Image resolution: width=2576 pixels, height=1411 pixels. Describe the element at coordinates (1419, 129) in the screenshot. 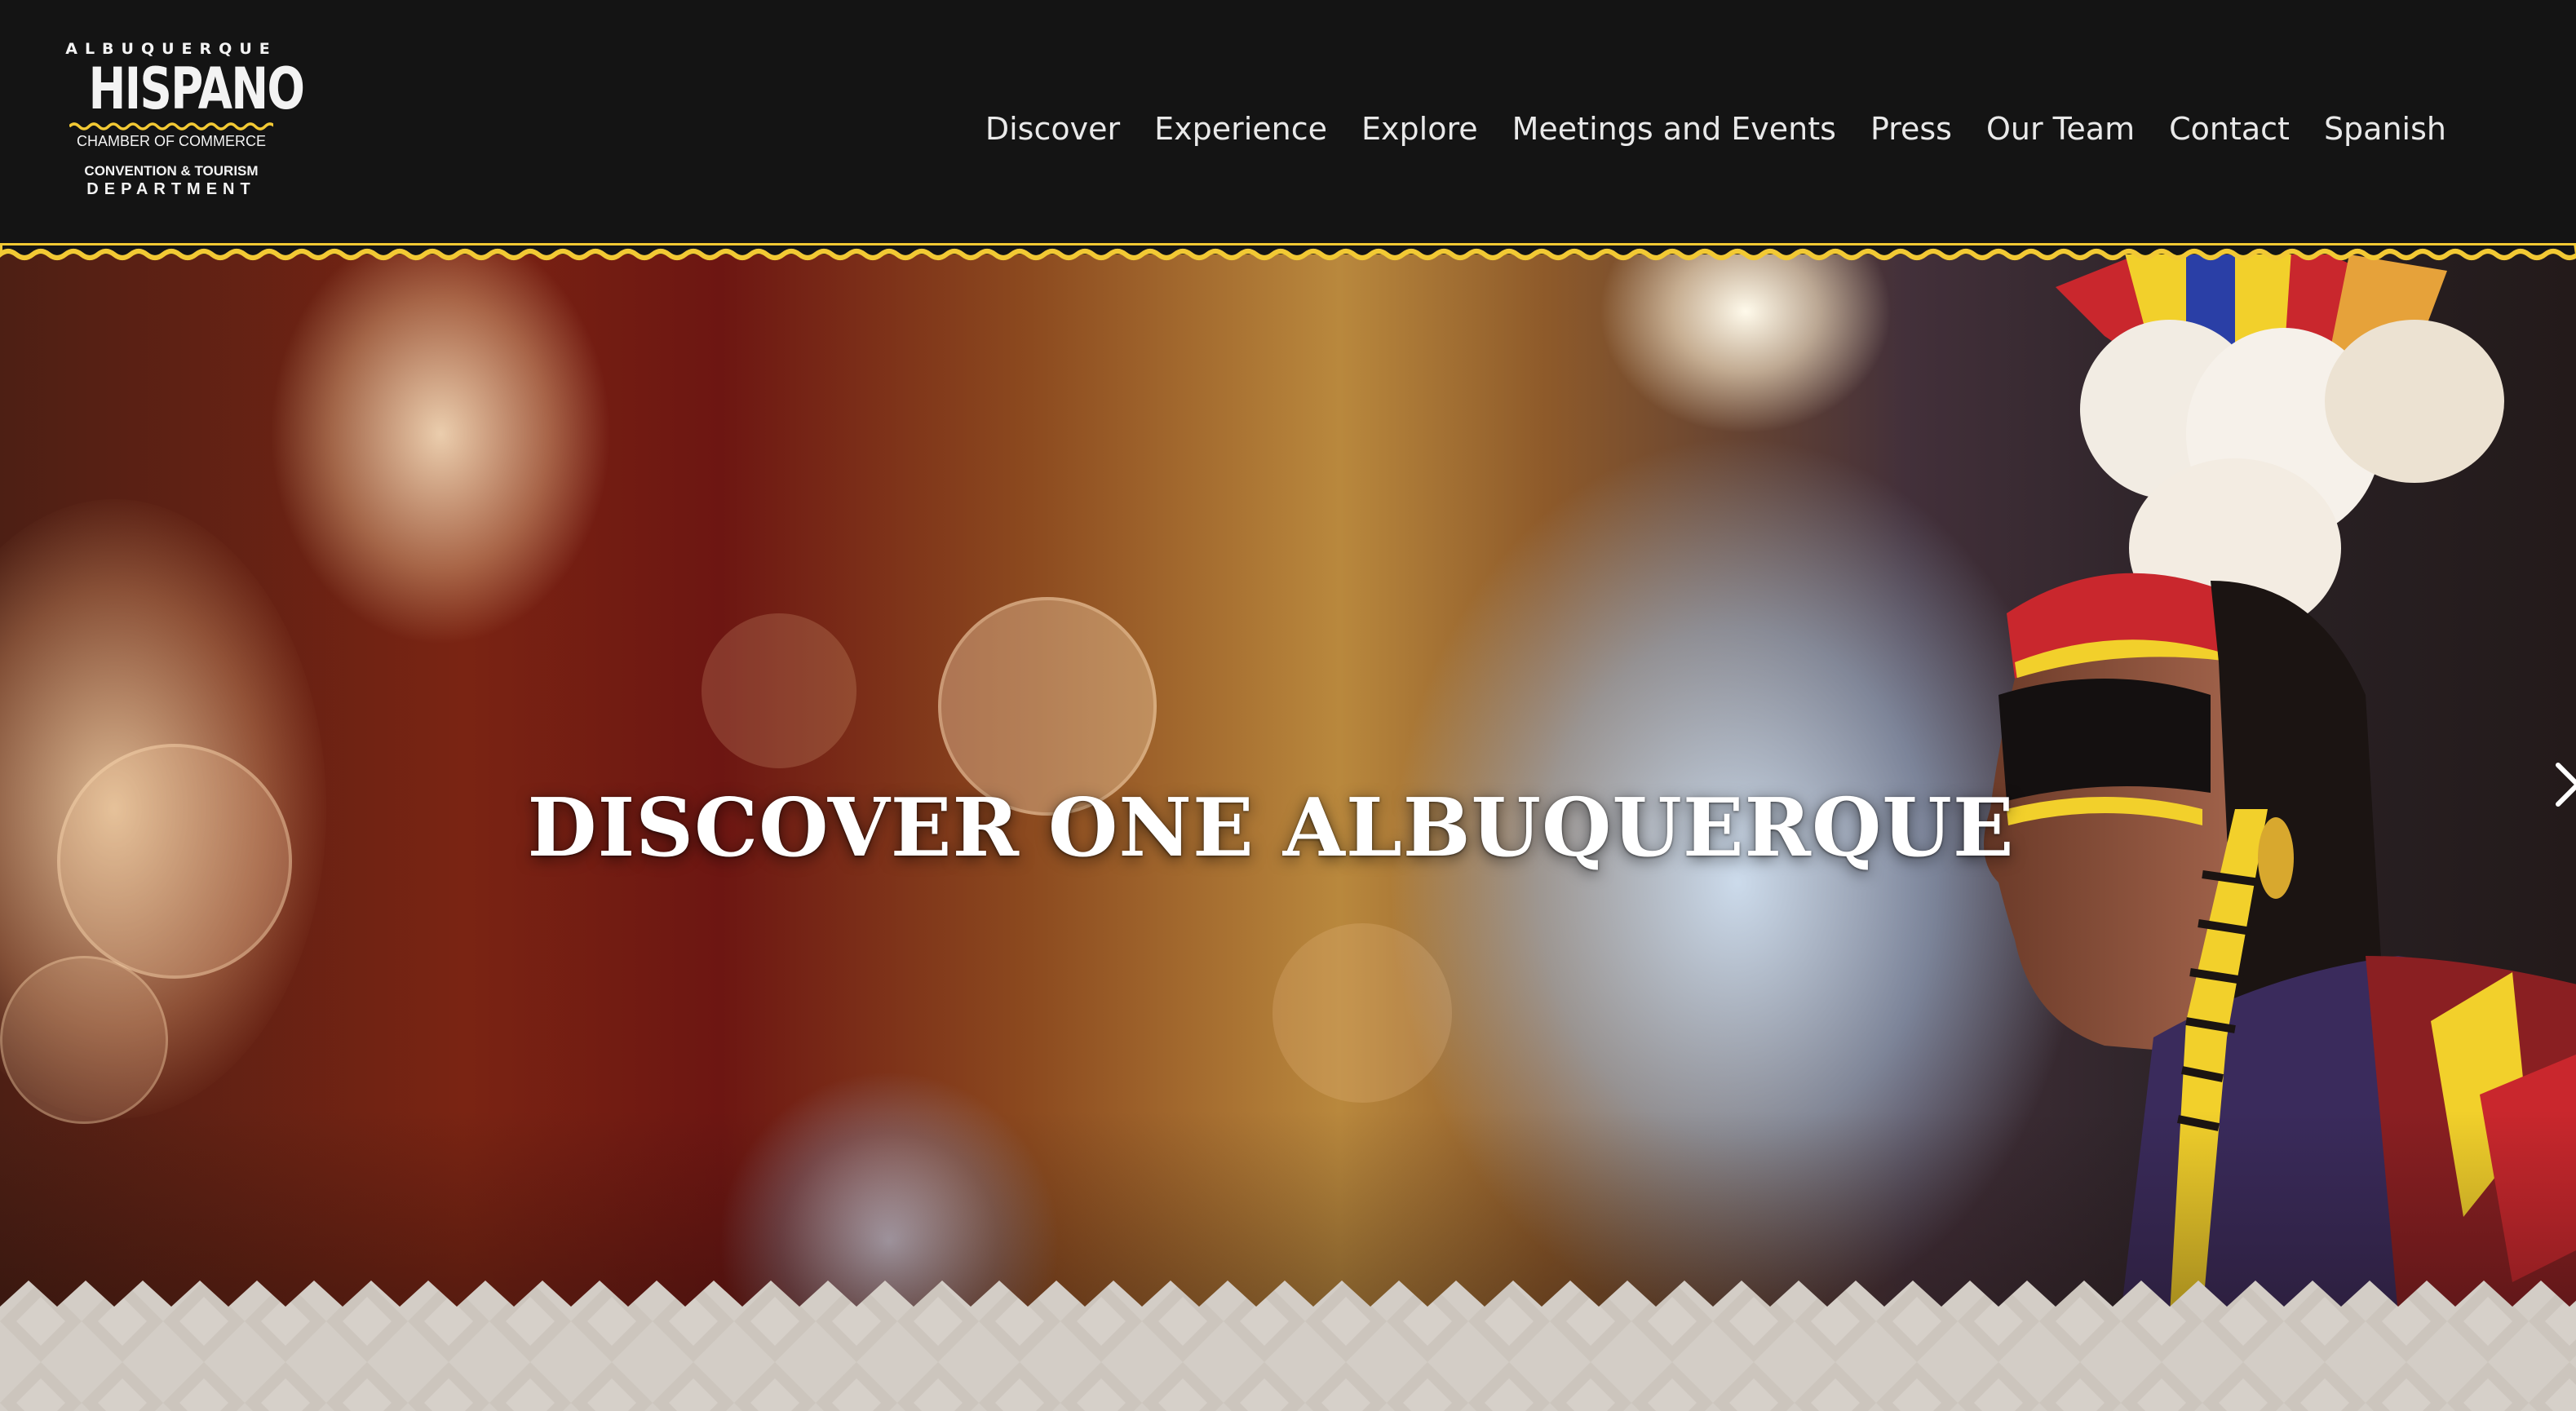

I see `nav-item-explore: Explore` at that location.